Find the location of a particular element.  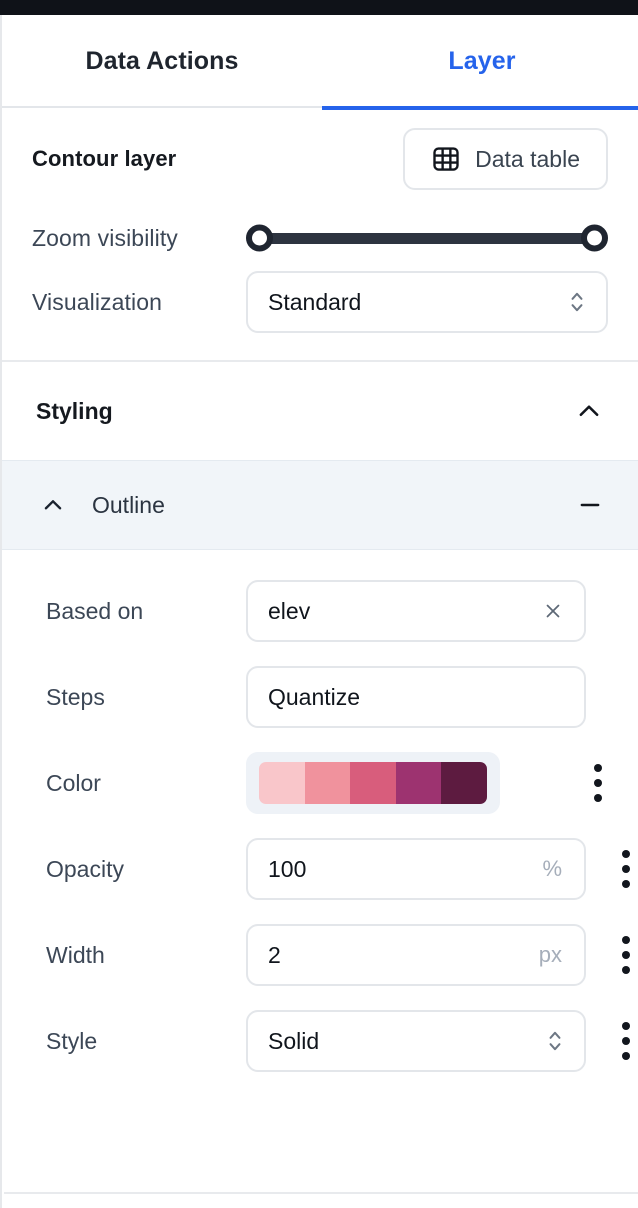

data-table-button: Data table is located at coordinates (505, 159).